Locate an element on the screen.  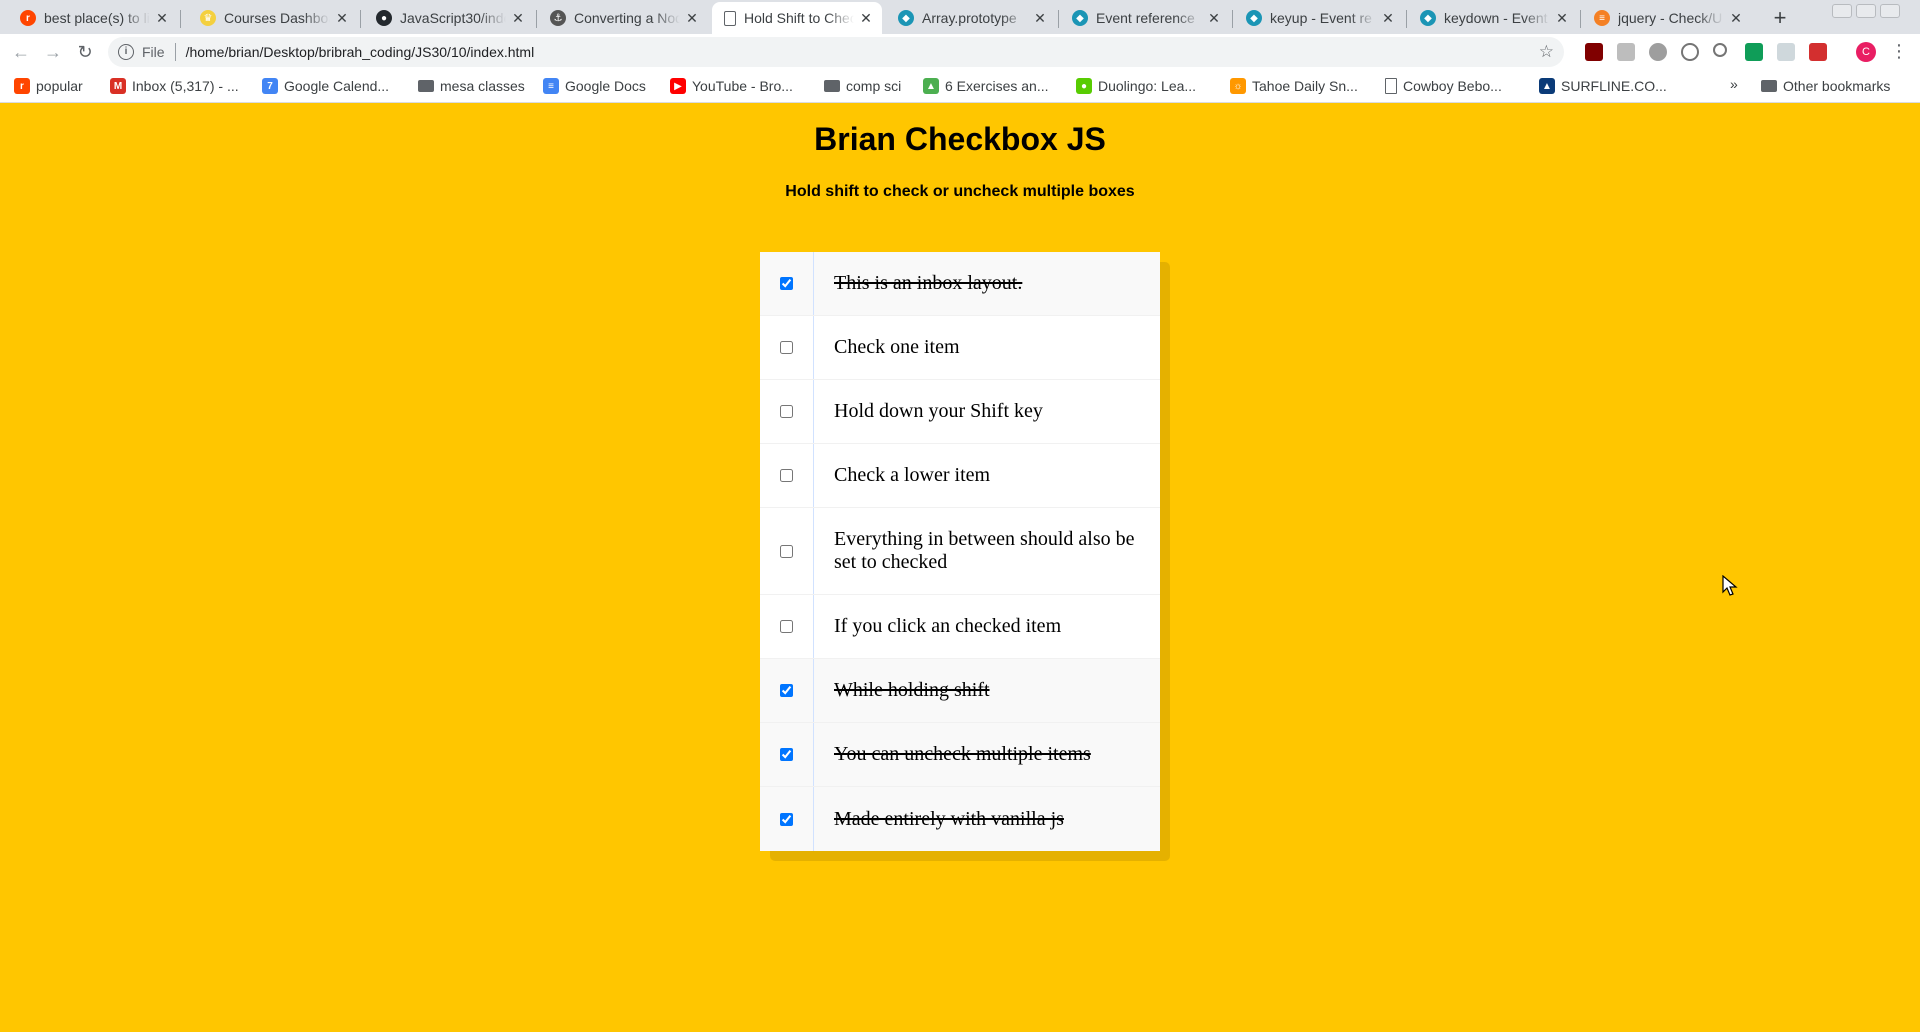
inbox-item: This is an inbox layout. is located at coordinates (960, 284).